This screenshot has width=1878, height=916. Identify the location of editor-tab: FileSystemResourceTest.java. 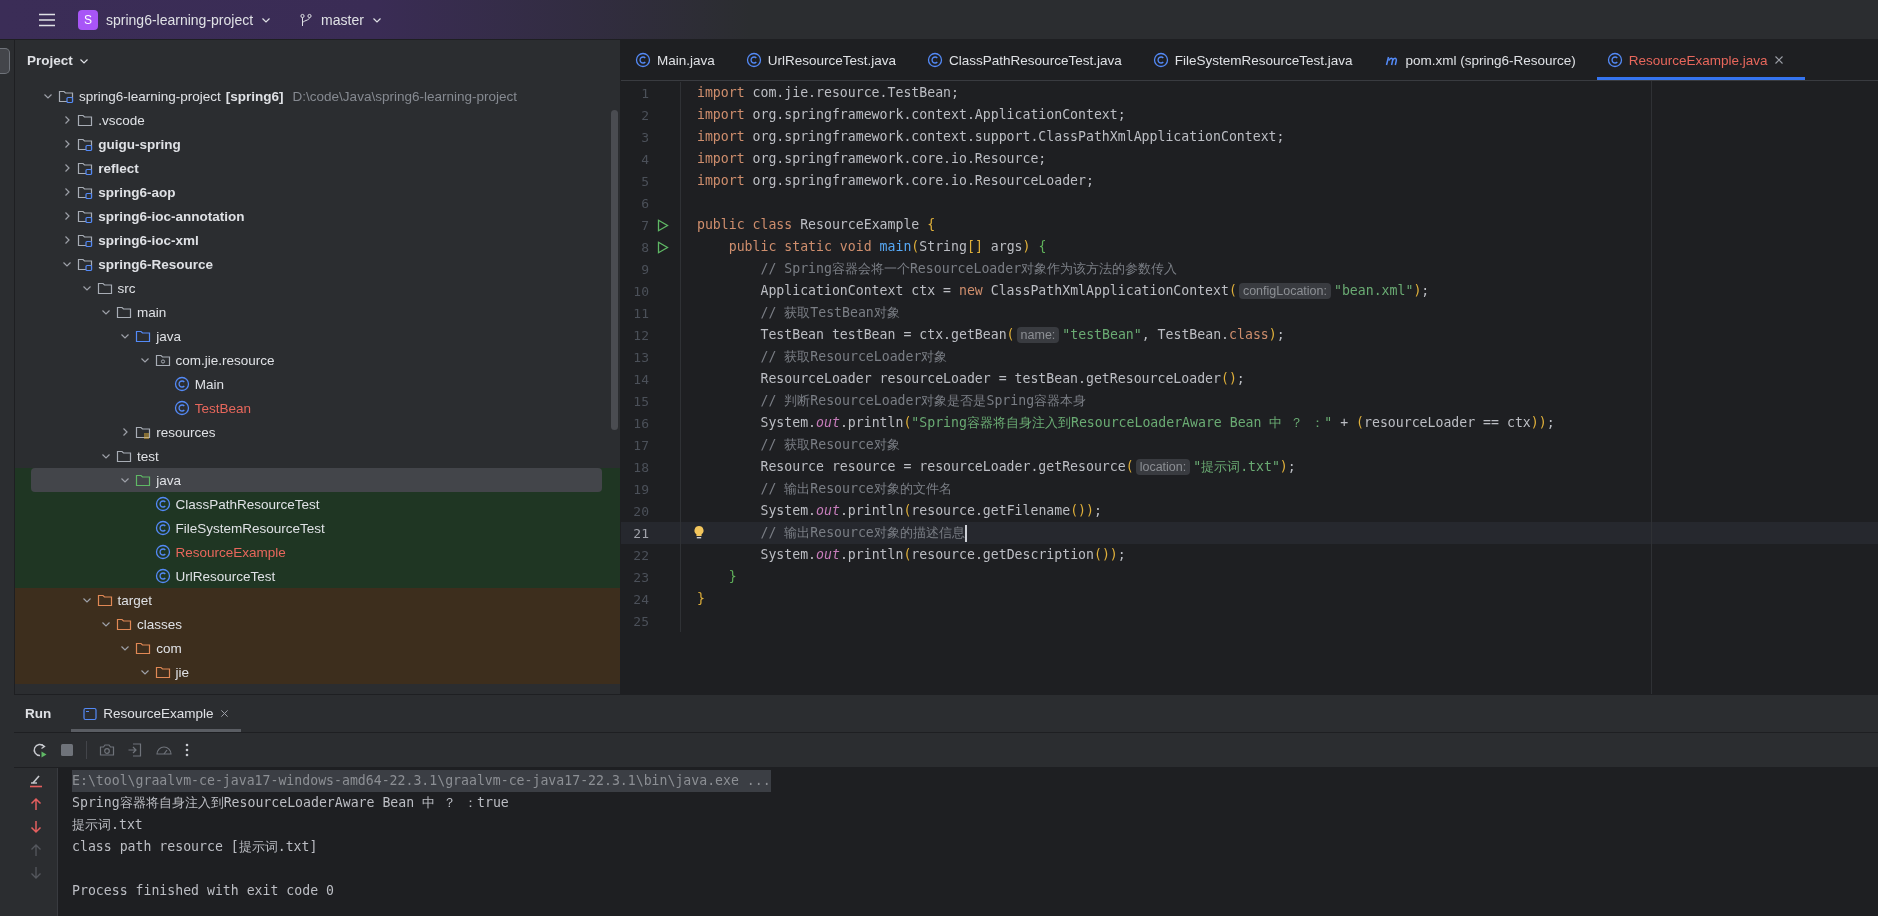
(1258, 60).